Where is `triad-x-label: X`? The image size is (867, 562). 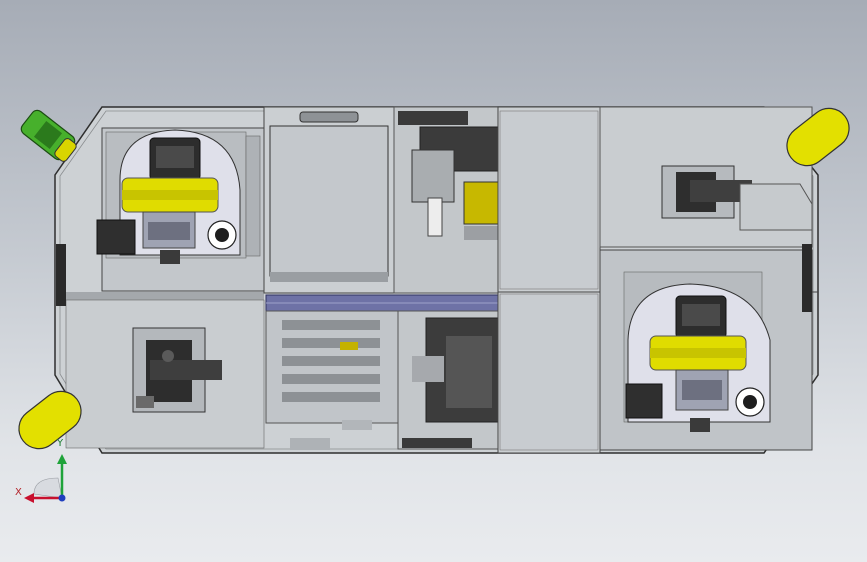
triad-x-label: X is located at coordinates (18, 492).